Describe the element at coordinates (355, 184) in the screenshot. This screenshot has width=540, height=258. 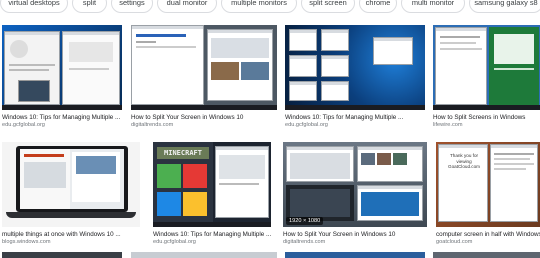
I see `result-thumbnail: 1920 × 1080` at that location.